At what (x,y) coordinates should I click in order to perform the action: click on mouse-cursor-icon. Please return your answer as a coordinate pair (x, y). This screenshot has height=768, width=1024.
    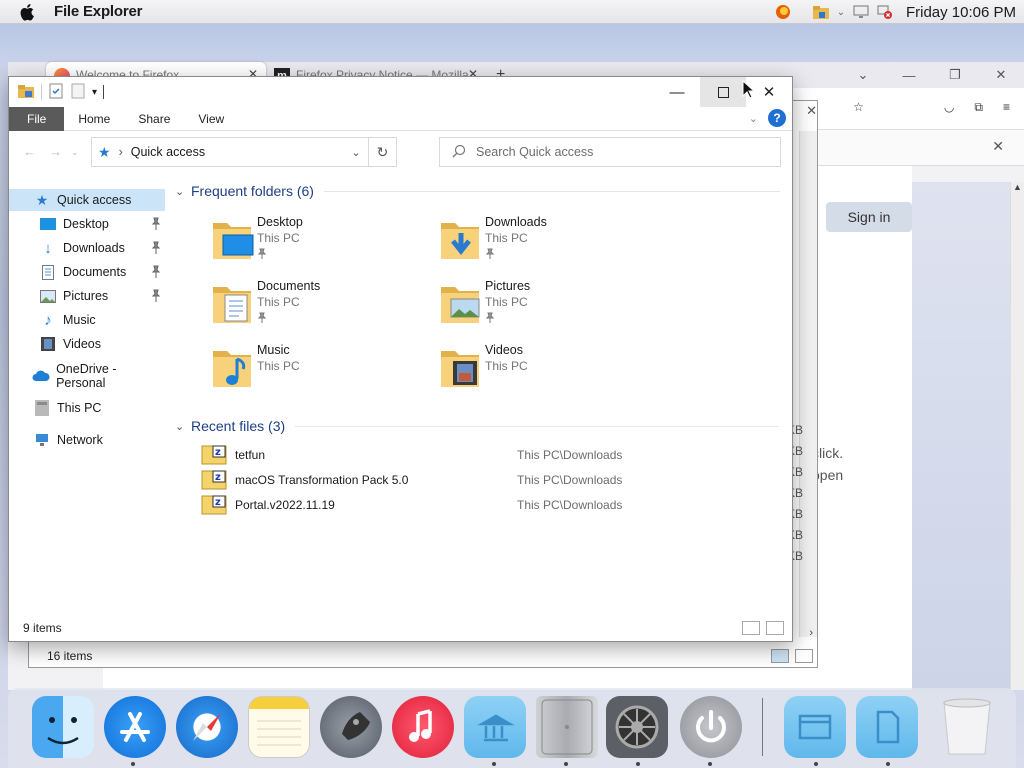
    Looking at the image, I should click on (749, 89).